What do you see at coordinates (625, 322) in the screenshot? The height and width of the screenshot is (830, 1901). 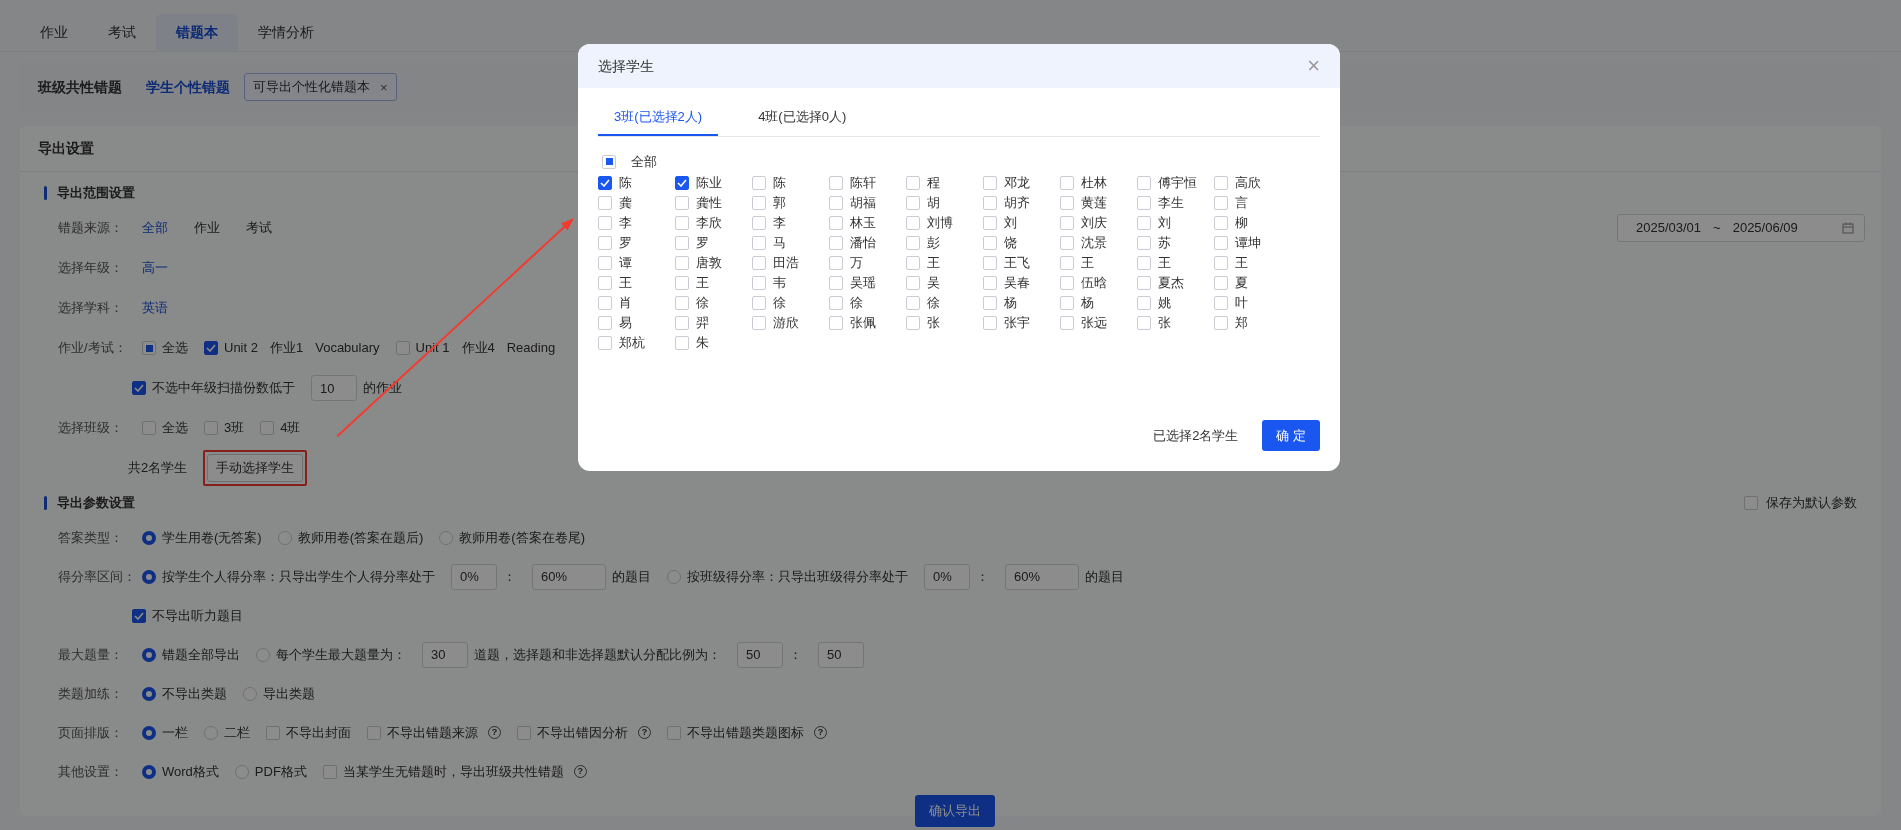 I see `student-name: 易` at bounding box center [625, 322].